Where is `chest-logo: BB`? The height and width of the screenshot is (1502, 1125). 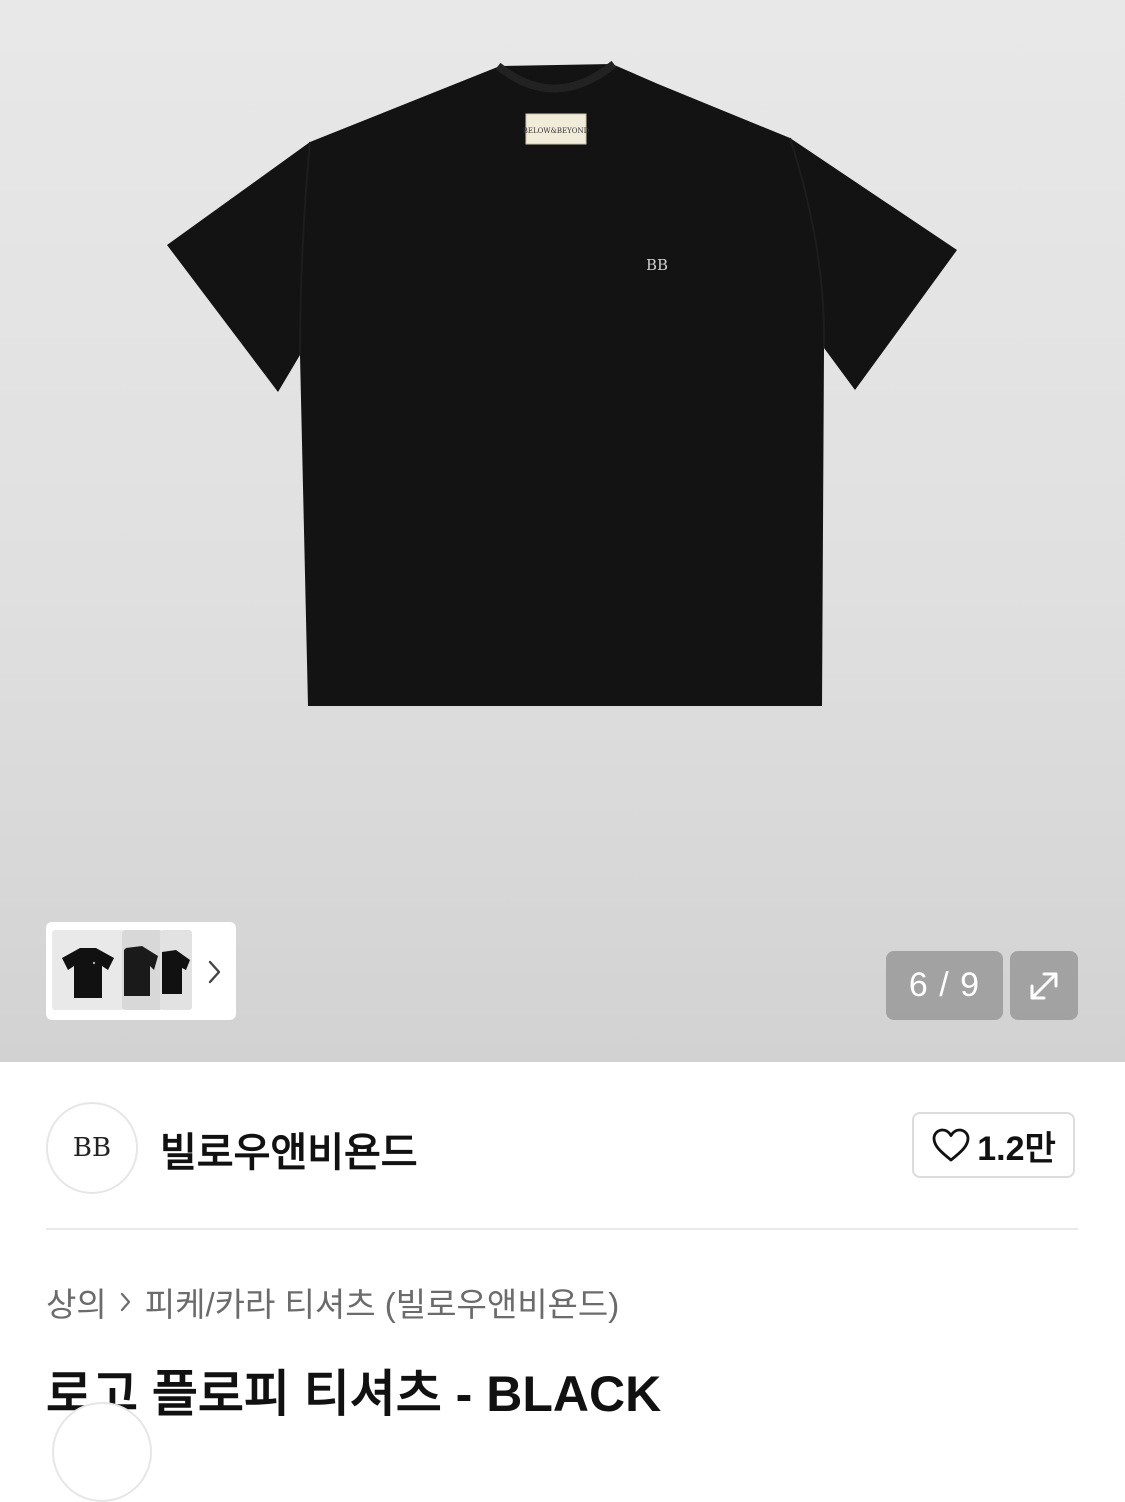
chest-logo: BB is located at coordinates (657, 265).